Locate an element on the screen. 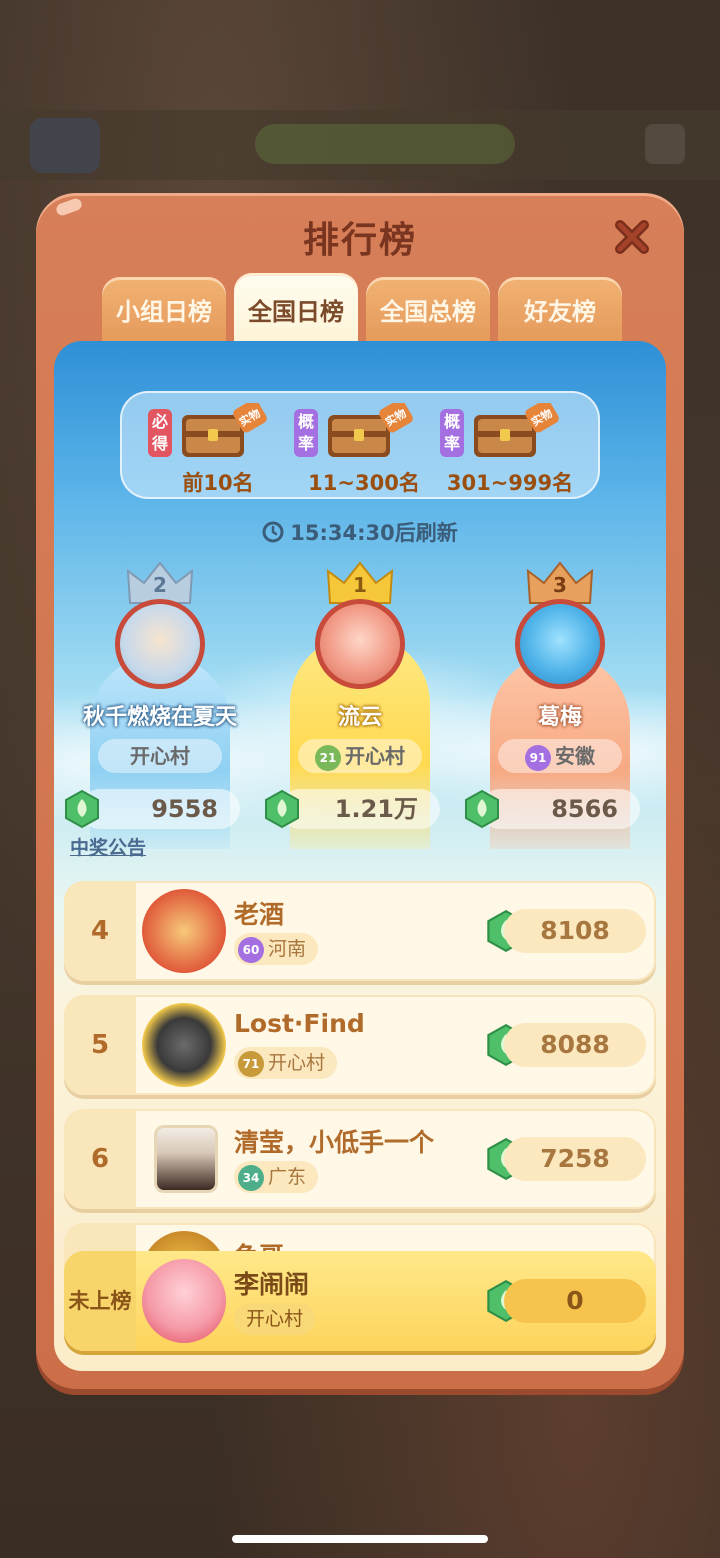 The width and height of the screenshot is (720, 1558). reward-label: 301~999名 is located at coordinates (510, 483).